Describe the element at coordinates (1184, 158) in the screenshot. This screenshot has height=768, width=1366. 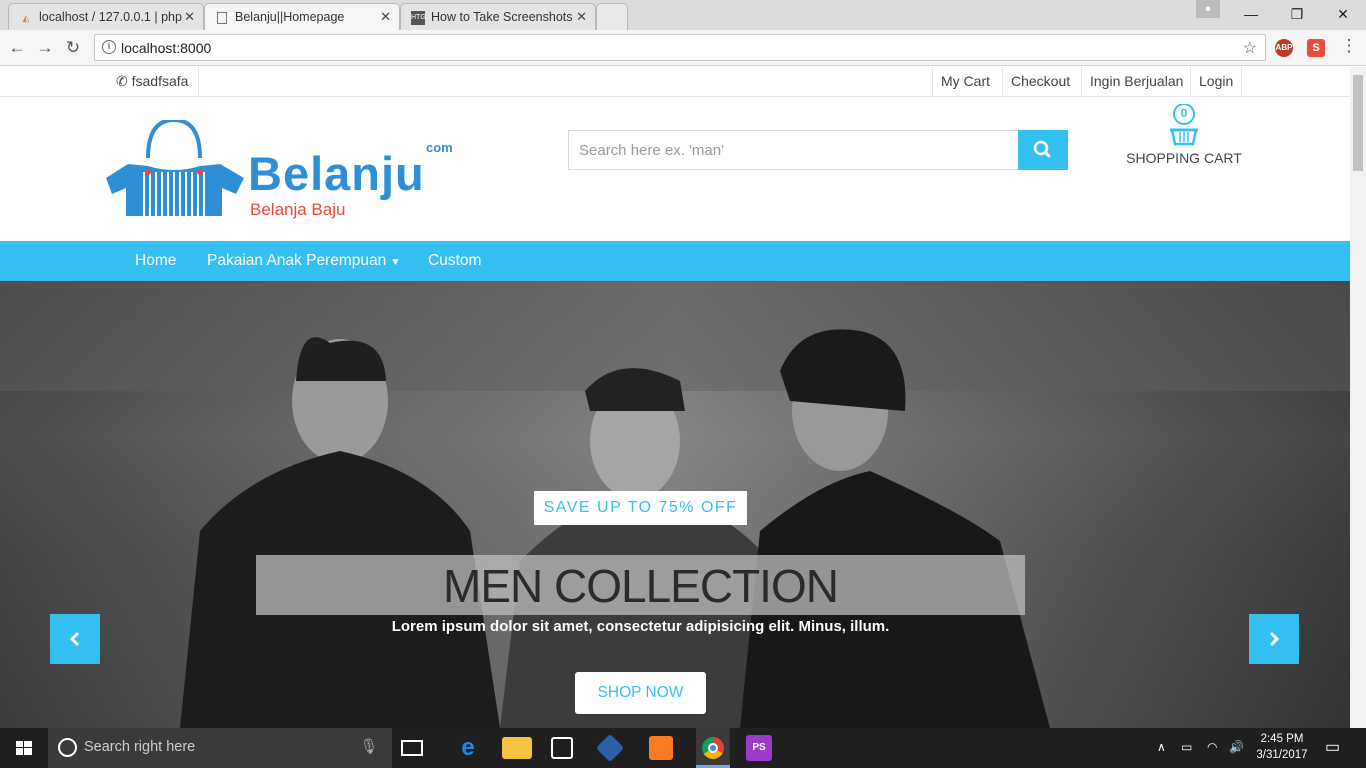
I see `cart-label: SHOPPING CART` at that location.